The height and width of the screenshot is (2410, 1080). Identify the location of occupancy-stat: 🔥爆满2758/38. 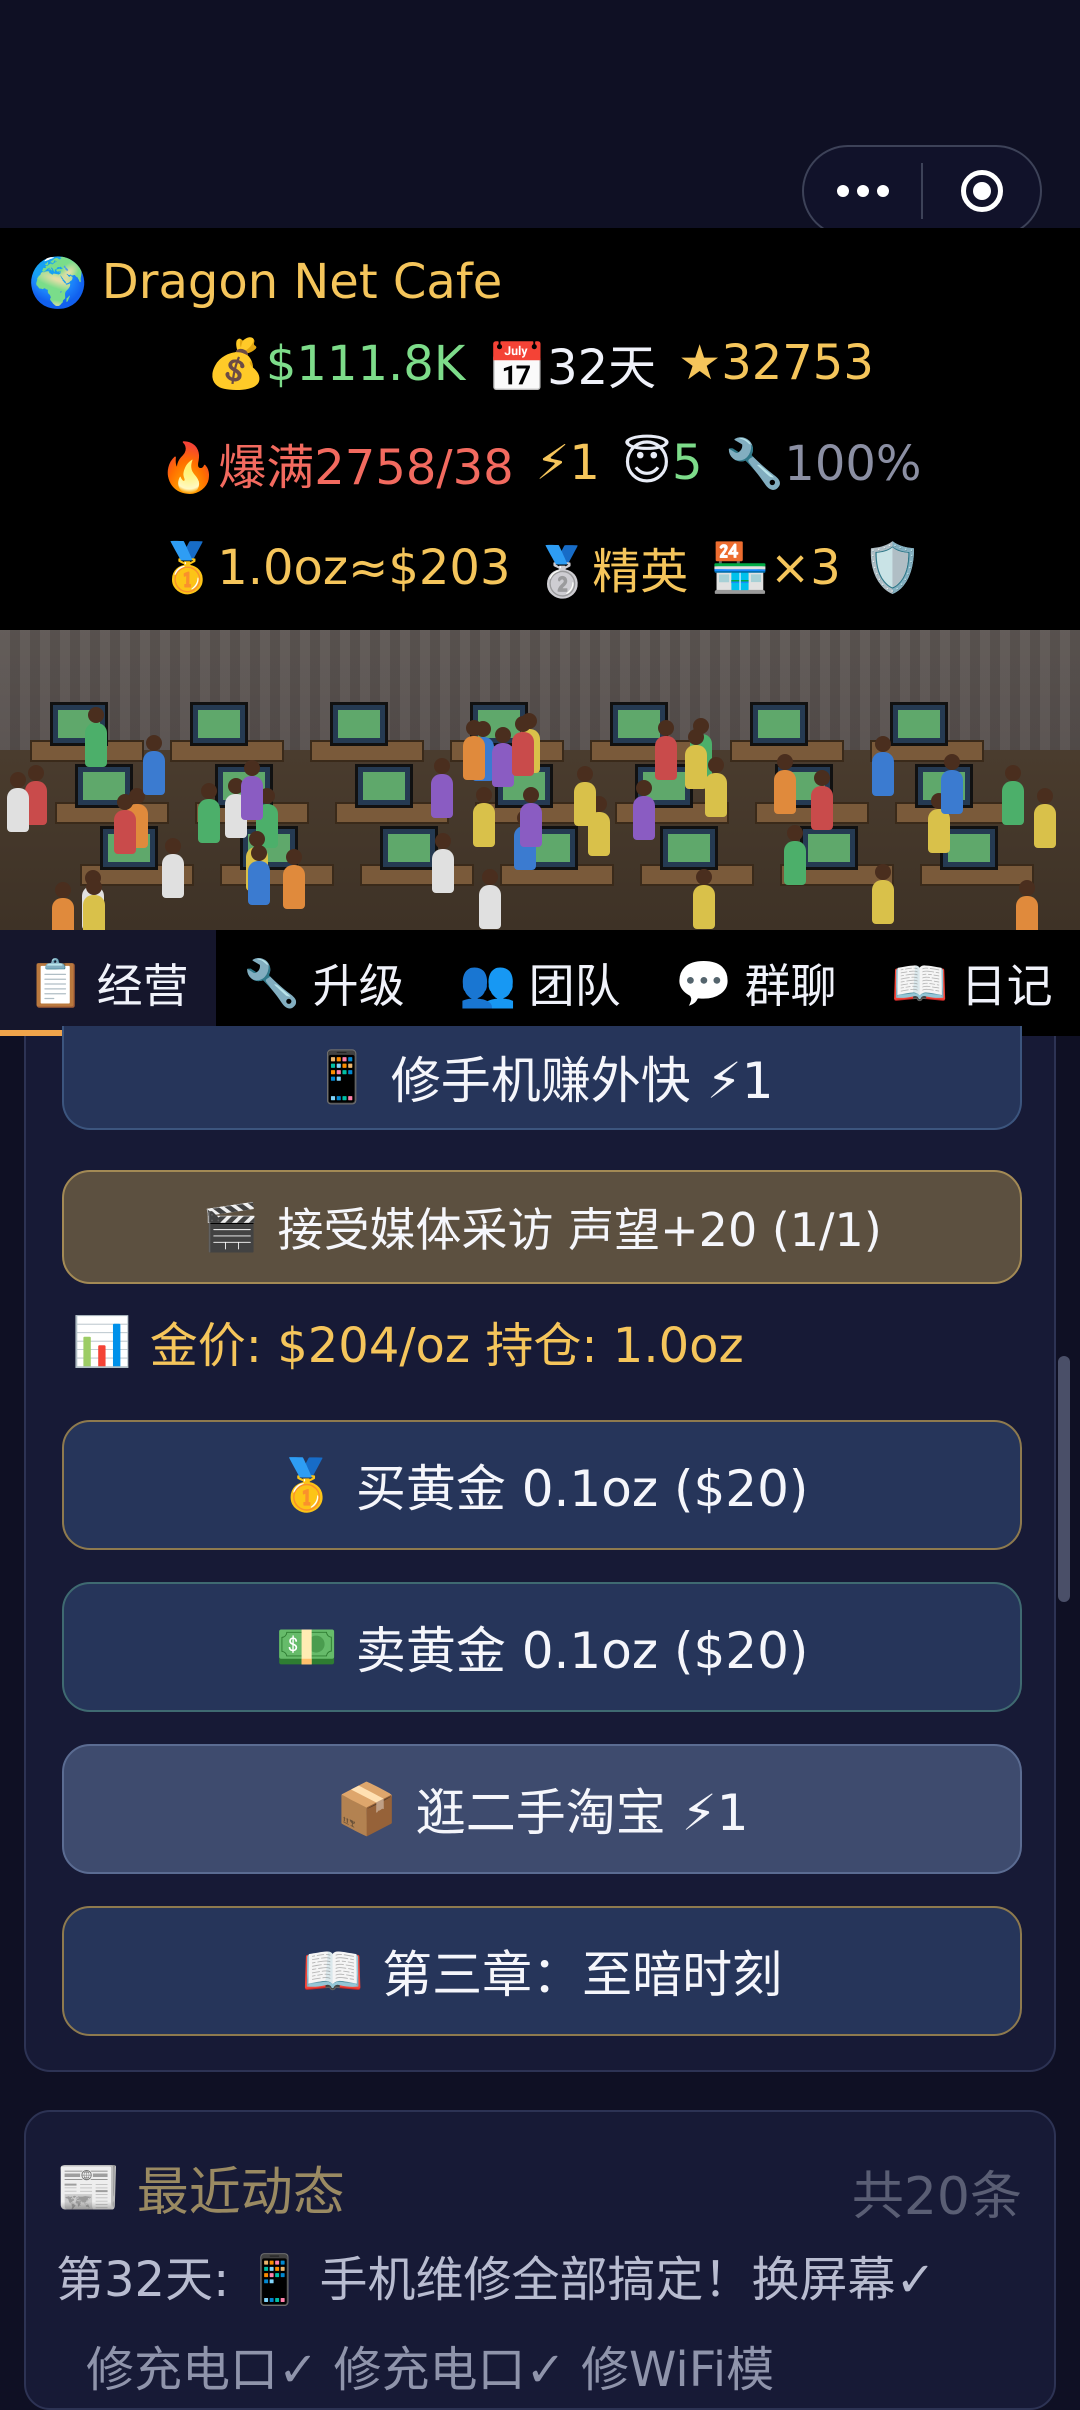
(335, 463).